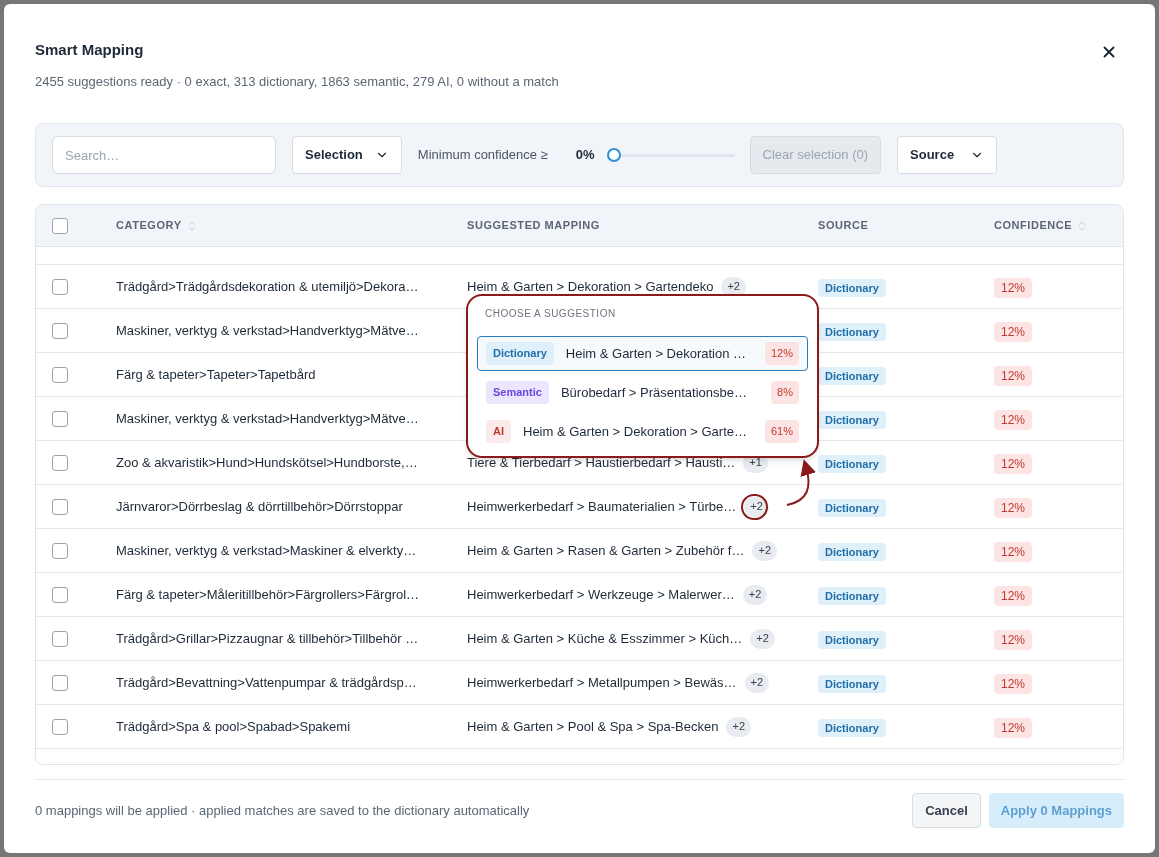  Describe the element at coordinates (216, 374) in the screenshot. I see `category-cell-text: Färg & tapeter>Tapeter>Tapetbård` at that location.